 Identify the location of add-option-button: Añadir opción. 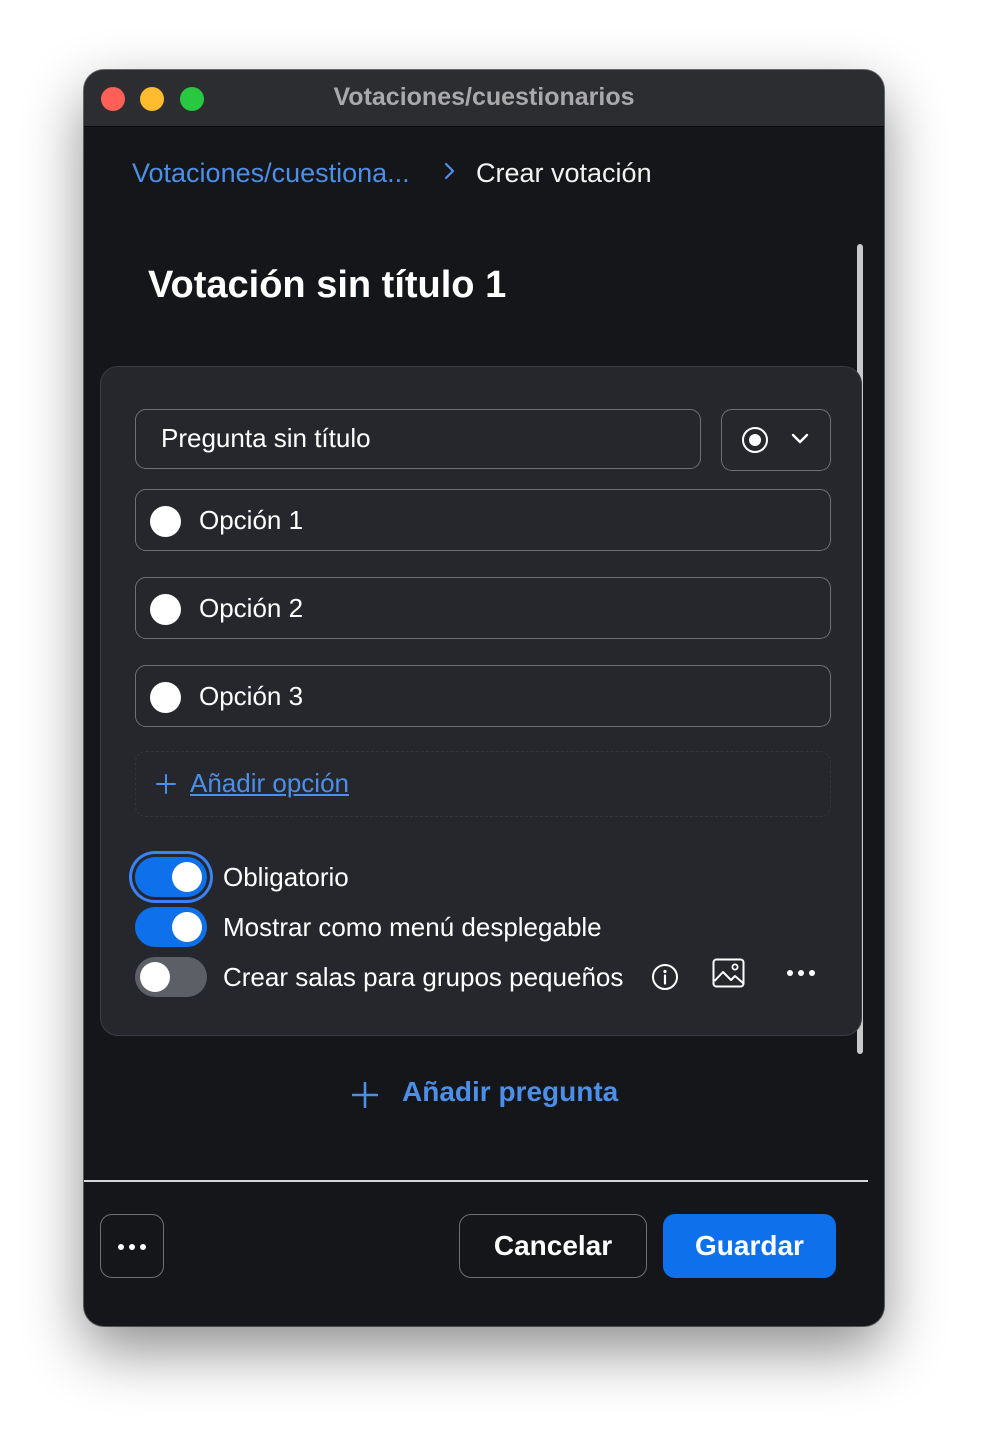
(483, 784).